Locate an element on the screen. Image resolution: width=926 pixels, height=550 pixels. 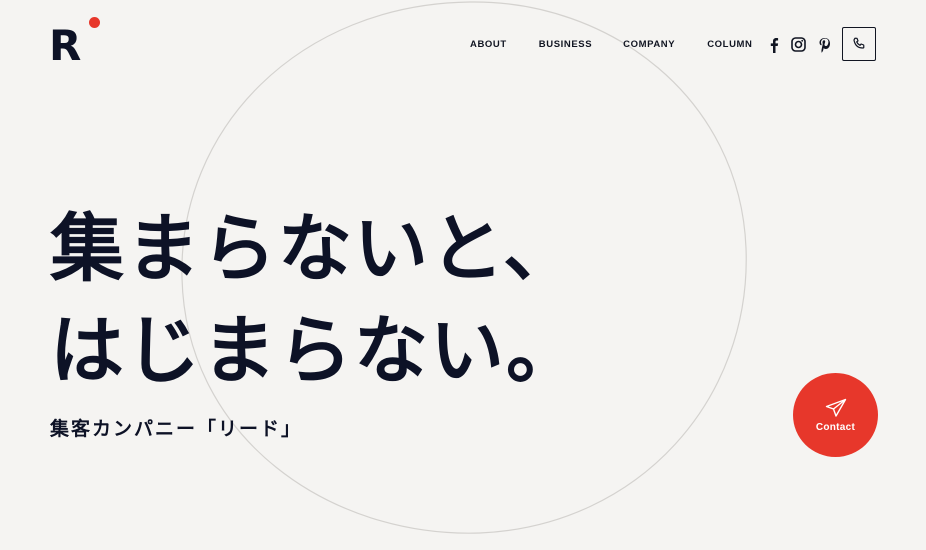
contact-button: Contact is located at coordinates (835, 415).